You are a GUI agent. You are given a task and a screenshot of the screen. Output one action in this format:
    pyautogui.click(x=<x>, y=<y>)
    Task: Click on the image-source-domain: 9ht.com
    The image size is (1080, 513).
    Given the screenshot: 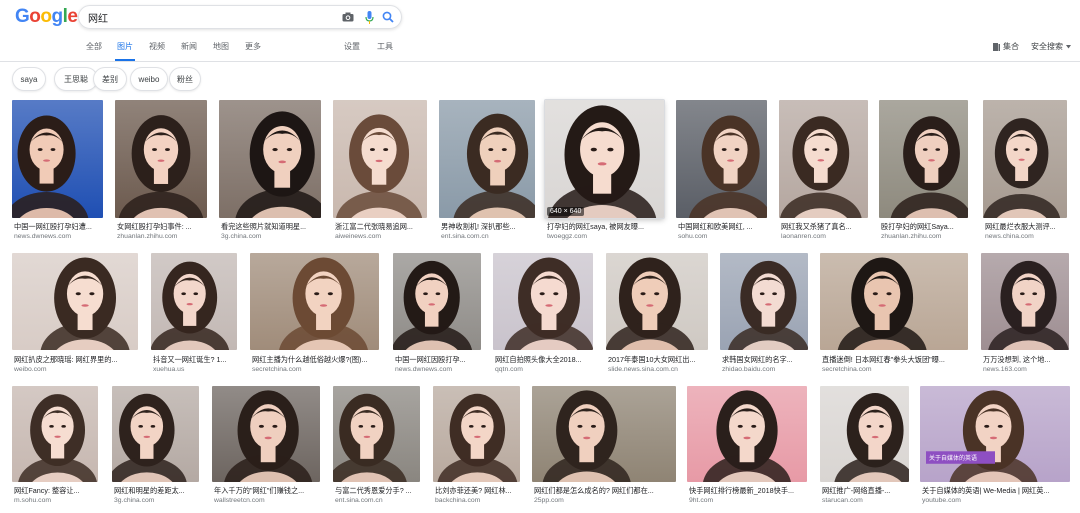 What is the action you would take?
    pyautogui.click(x=701, y=500)
    